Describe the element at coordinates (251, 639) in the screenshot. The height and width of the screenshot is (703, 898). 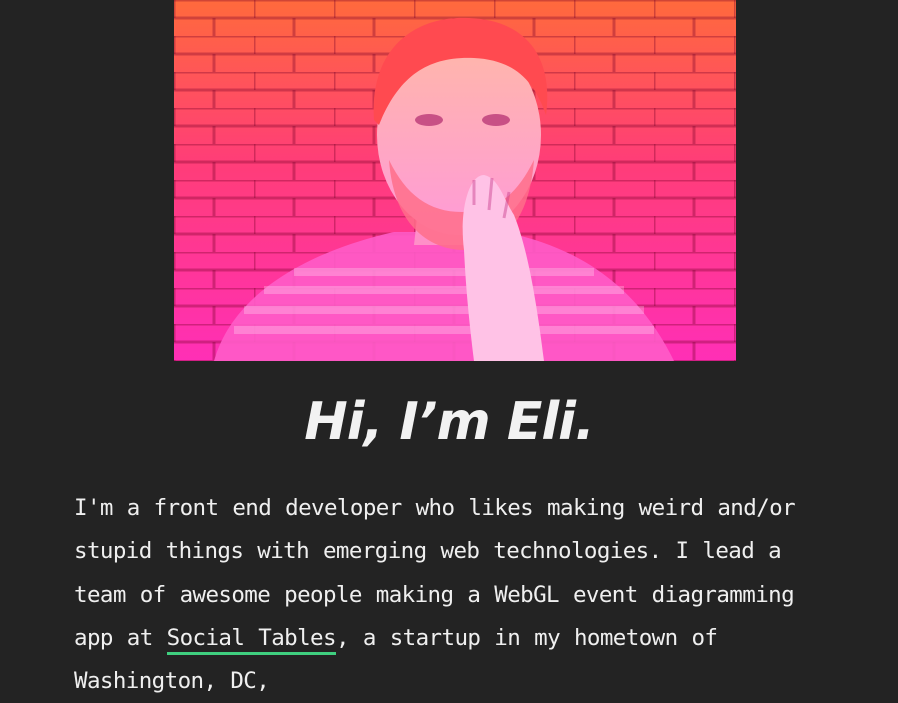
I see `social-tables-link: Social Tables` at that location.